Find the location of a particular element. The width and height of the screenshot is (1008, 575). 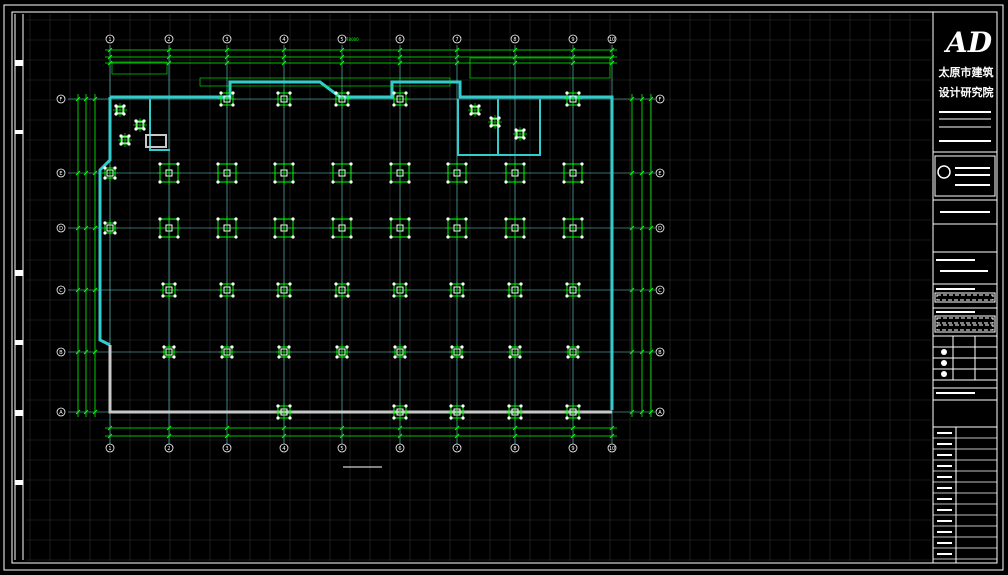

bubble-label: 8 is located at coordinates (514, 449).